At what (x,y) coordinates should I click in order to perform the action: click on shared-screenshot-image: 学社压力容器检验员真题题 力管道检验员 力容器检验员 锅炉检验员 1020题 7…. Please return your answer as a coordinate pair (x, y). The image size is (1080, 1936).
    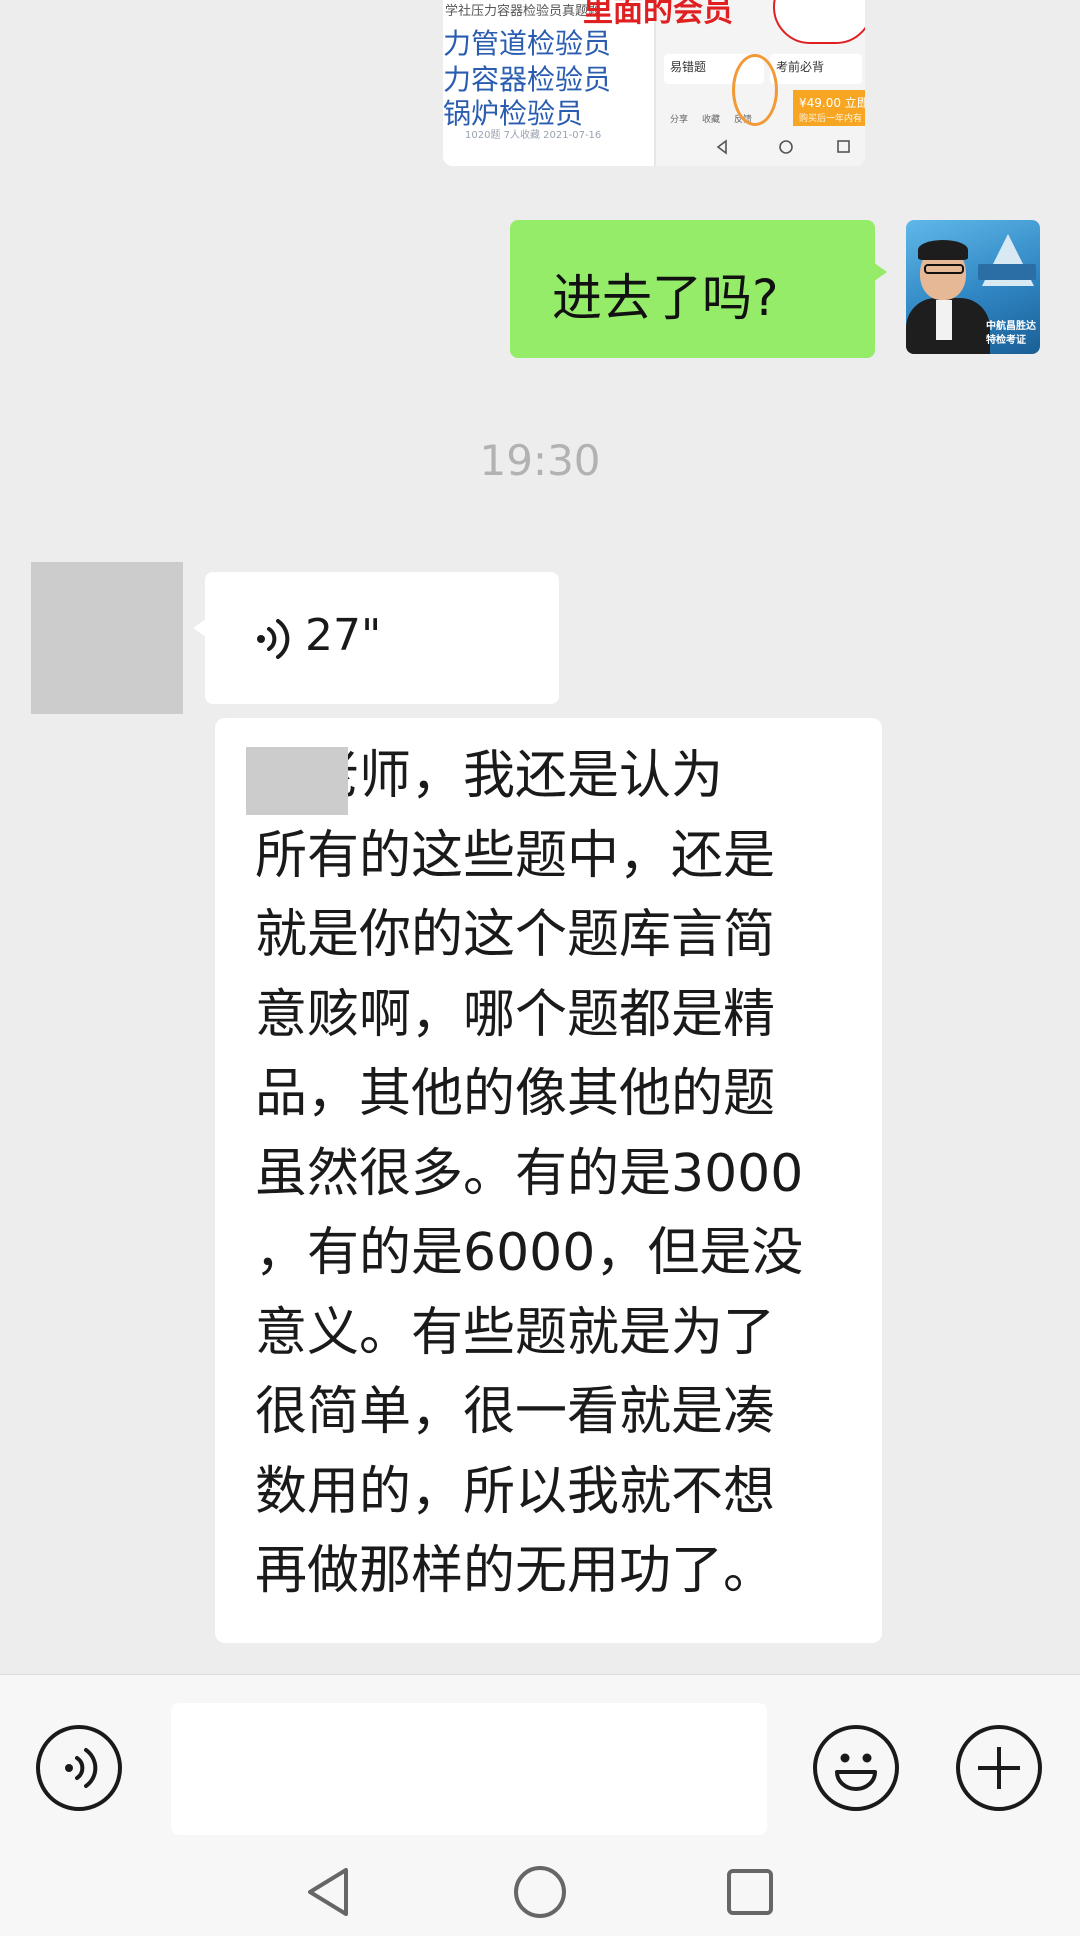
    Looking at the image, I should click on (654, 83).